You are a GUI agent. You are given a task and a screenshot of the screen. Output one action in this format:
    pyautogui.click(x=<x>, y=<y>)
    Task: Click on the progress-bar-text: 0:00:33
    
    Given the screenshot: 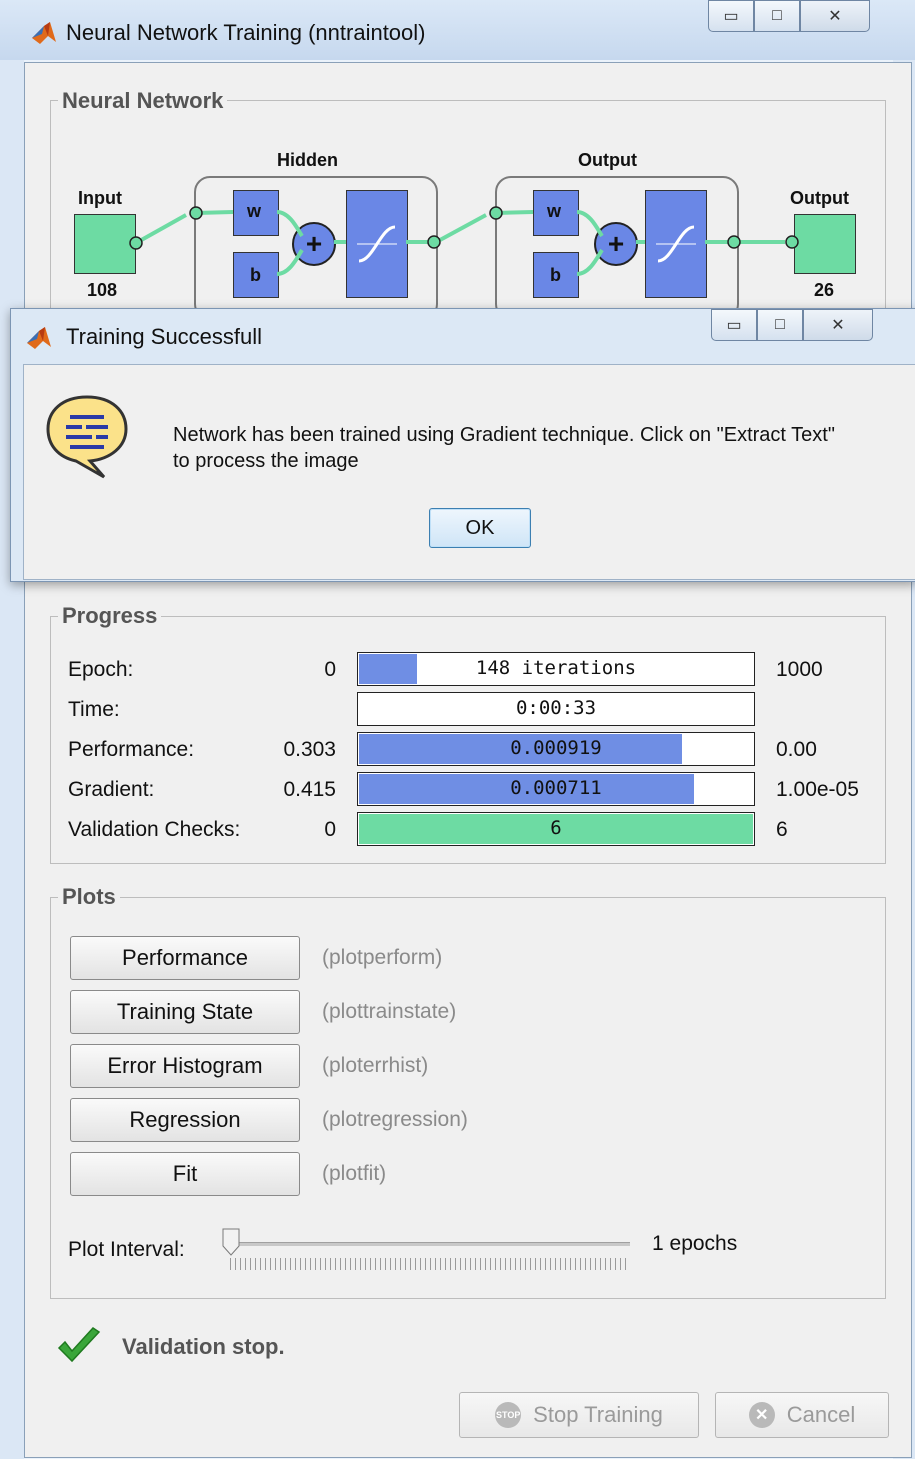 What is the action you would take?
    pyautogui.click(x=556, y=708)
    